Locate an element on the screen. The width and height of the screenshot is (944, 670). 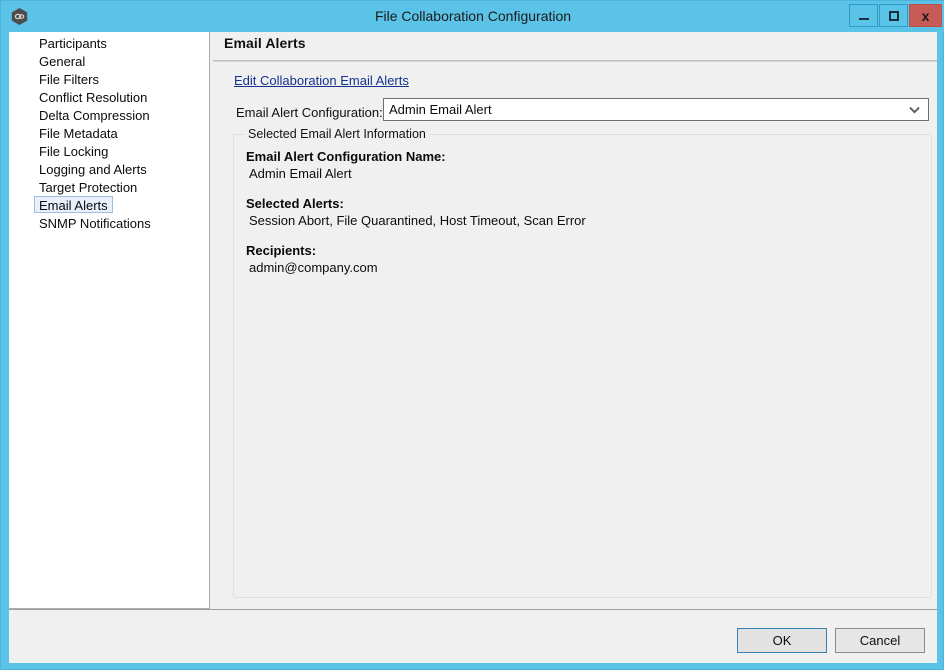
group-legend: Selected Email Alert Information is located at coordinates (337, 134).